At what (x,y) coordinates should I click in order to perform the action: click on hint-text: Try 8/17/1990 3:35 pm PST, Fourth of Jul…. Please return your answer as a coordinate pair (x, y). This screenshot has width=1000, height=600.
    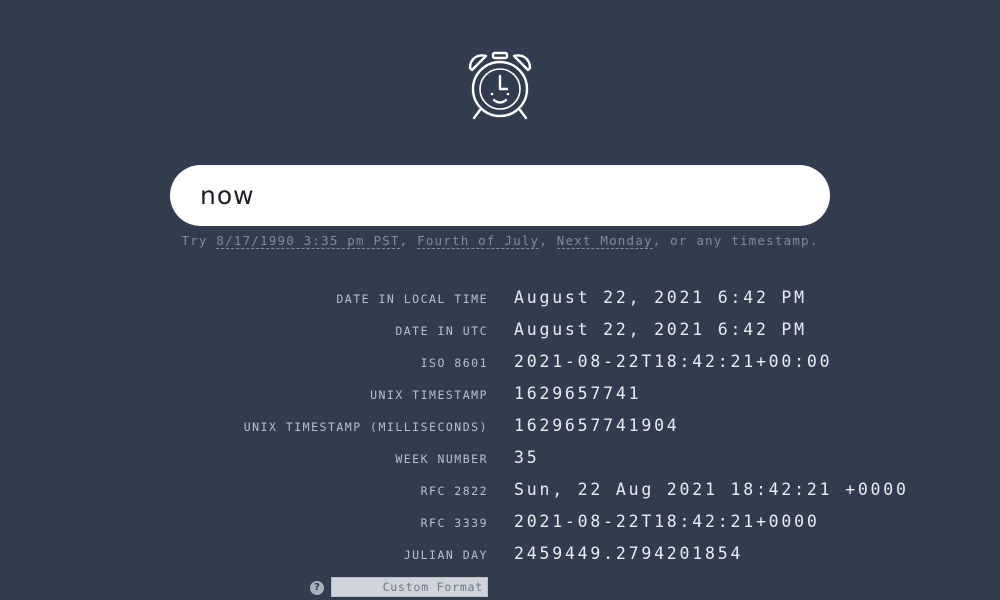
    Looking at the image, I should click on (500, 241).